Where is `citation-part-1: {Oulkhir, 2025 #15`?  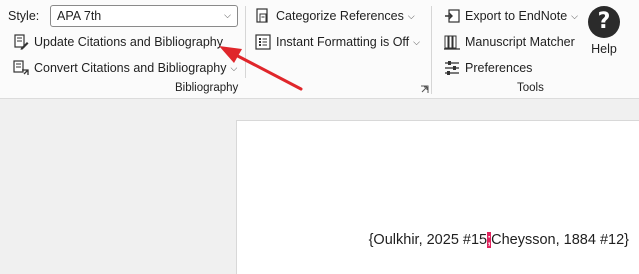 citation-part-1: {Oulkhir, 2025 #15 is located at coordinates (428, 240).